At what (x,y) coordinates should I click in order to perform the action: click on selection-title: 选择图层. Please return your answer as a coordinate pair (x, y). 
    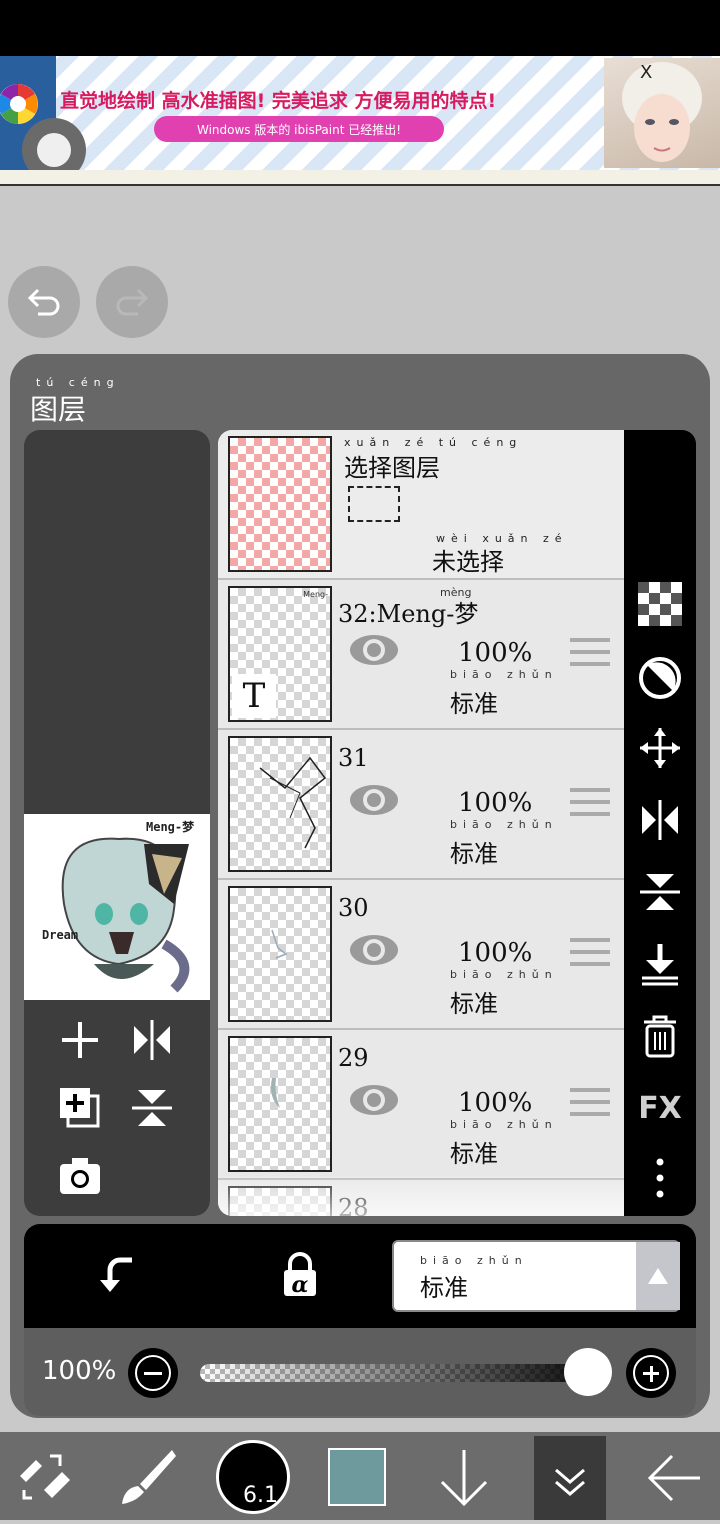
    Looking at the image, I should click on (392, 468).